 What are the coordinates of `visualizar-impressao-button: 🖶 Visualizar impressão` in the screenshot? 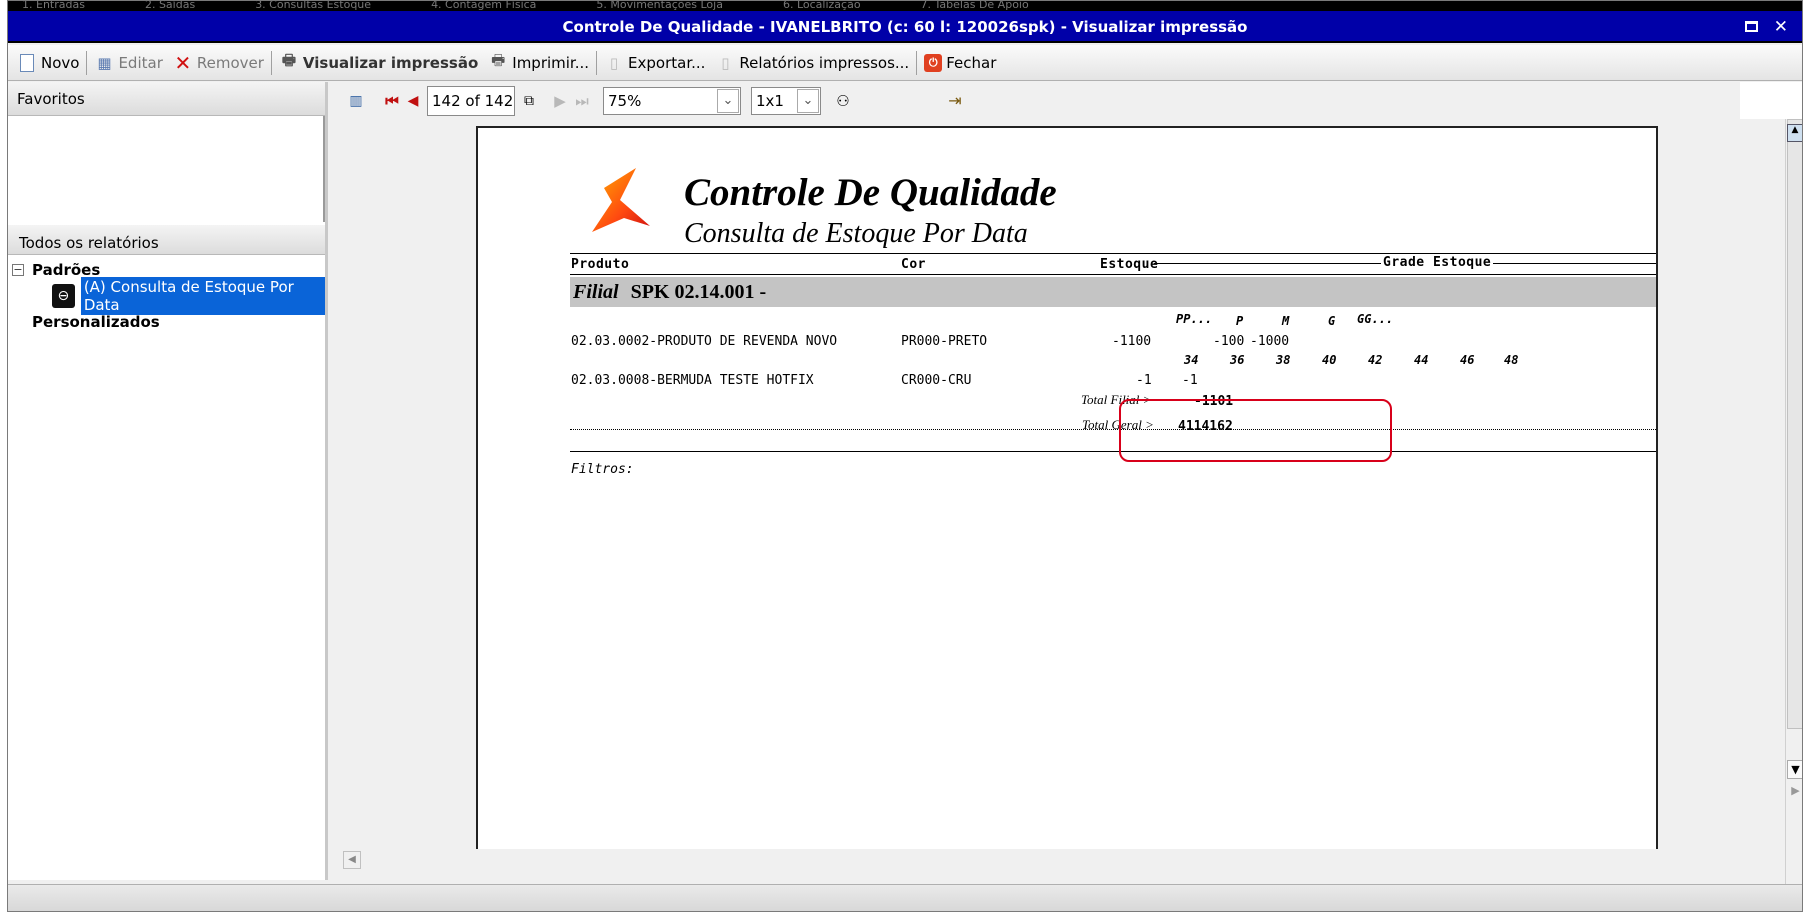 It's located at (378, 63).